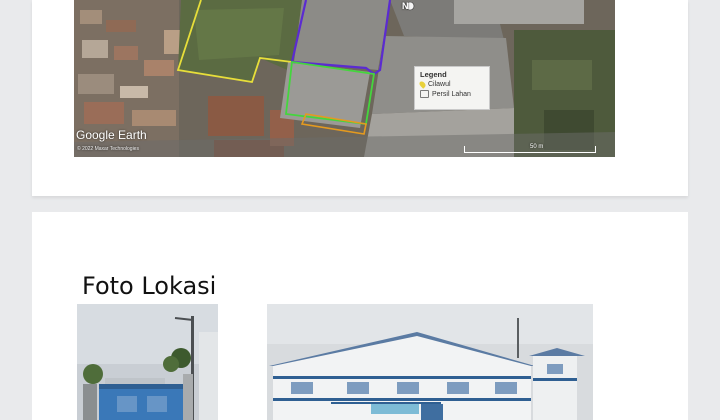  Describe the element at coordinates (537, 147) in the screenshot. I see `scale-label: 50 m` at that location.